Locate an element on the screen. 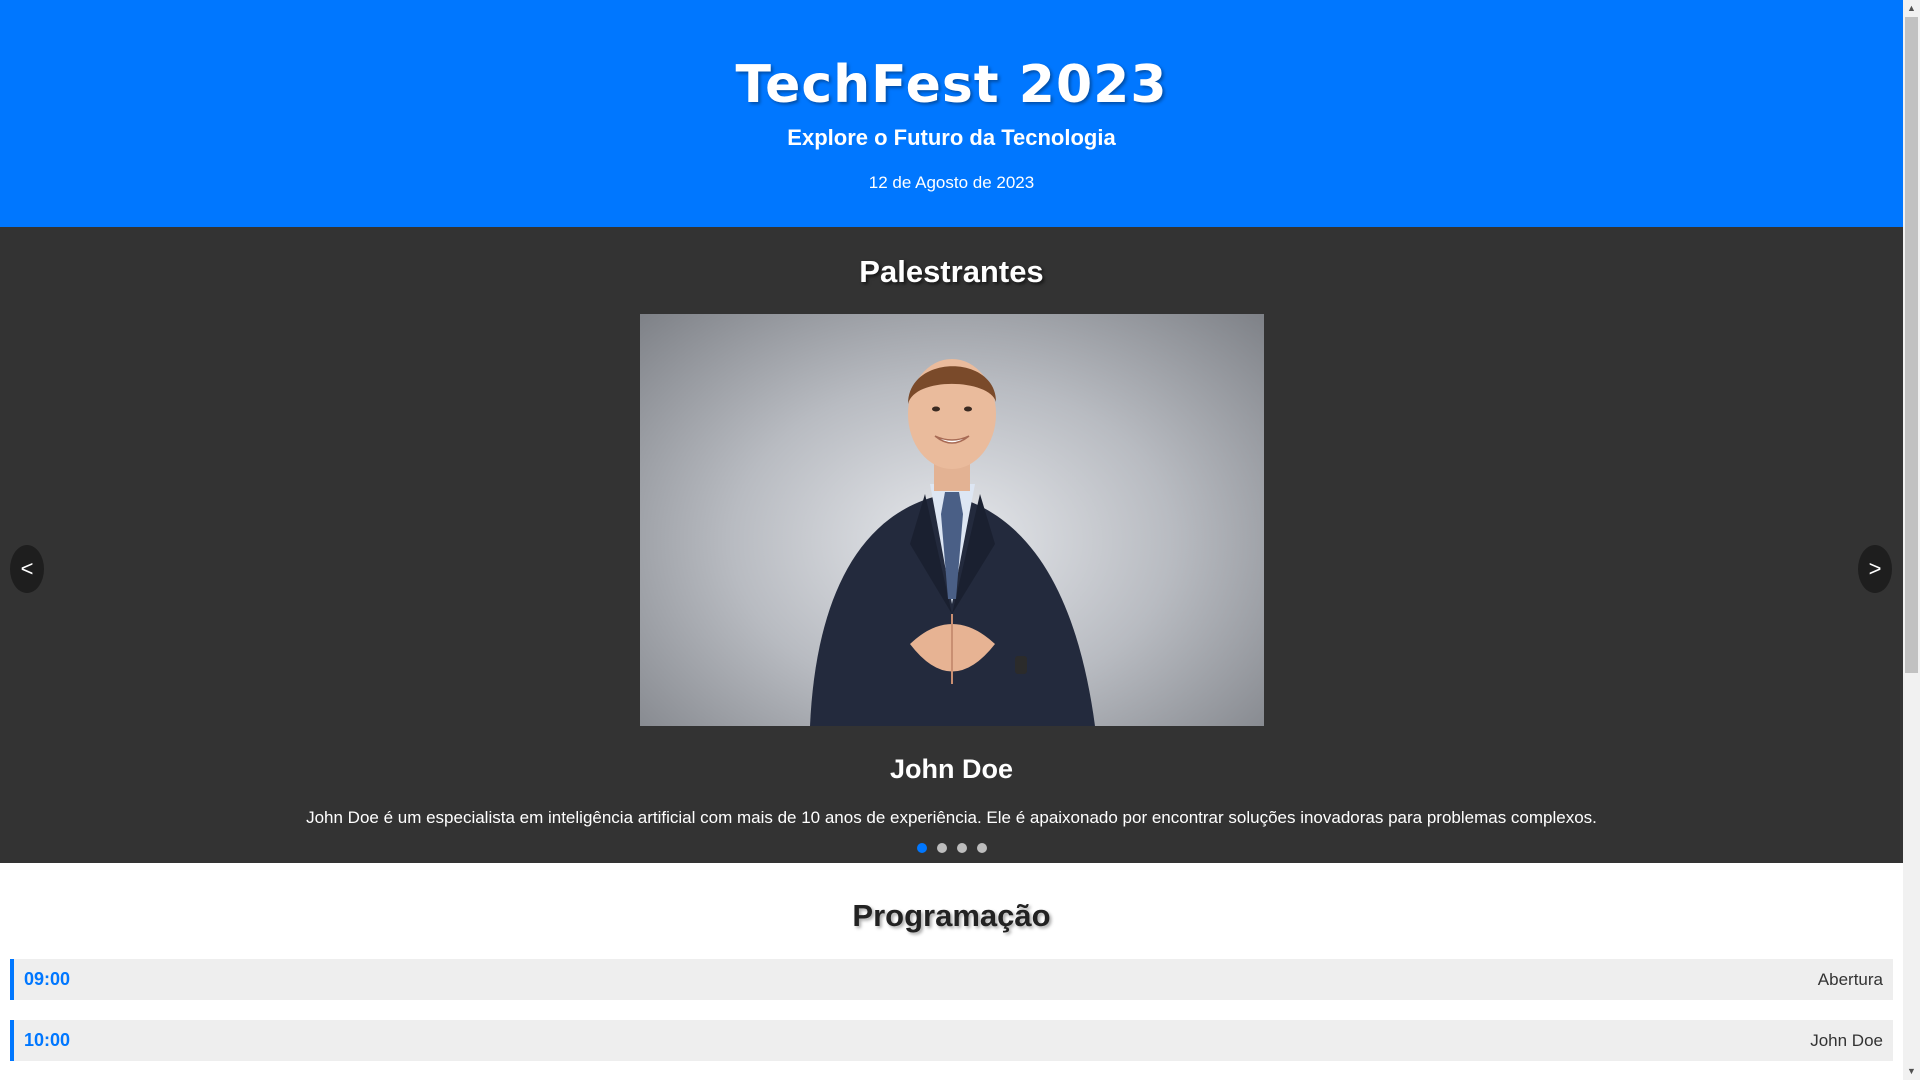 This screenshot has width=1920, height=1080. carousel-next-button: > is located at coordinates (1875, 569).